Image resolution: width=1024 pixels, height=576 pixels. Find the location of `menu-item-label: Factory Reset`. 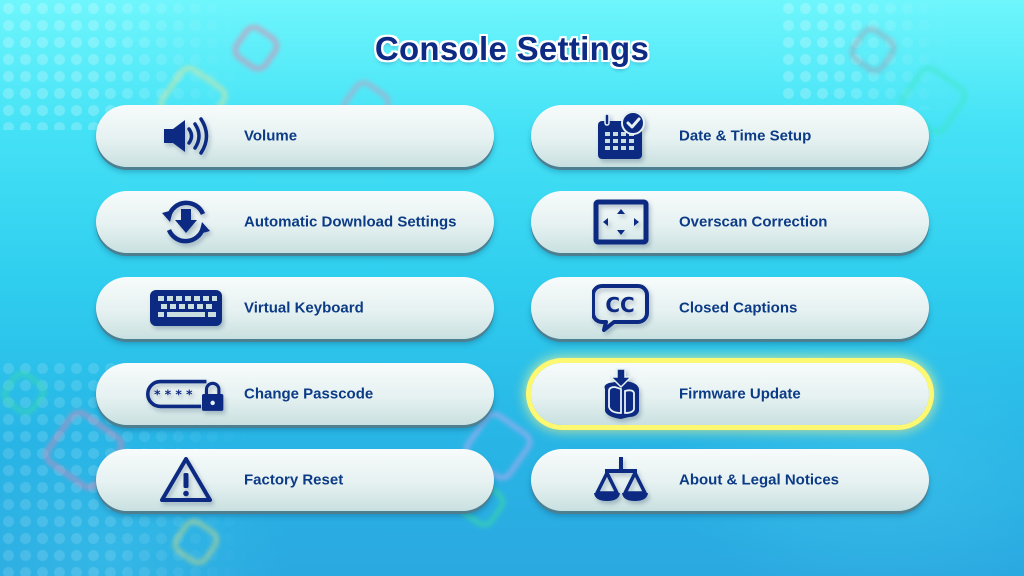

menu-item-label: Factory Reset is located at coordinates (294, 480).